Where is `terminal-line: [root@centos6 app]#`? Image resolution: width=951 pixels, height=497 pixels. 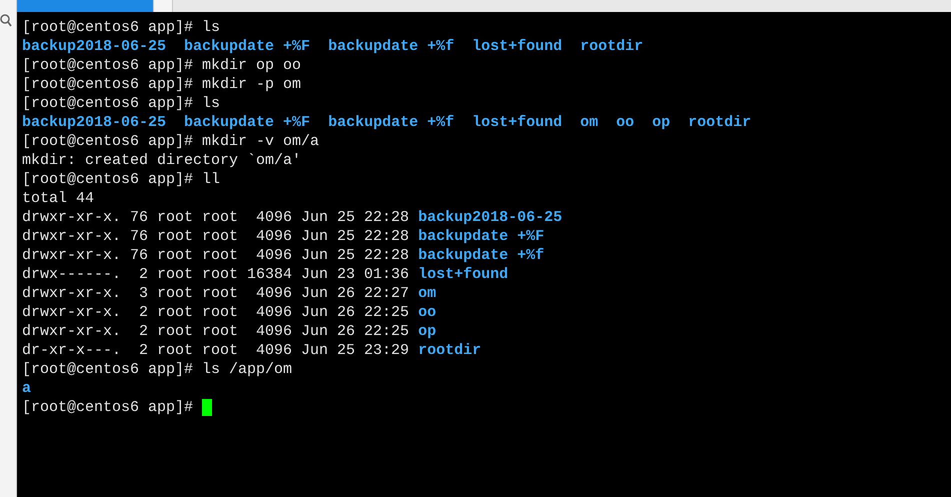 terminal-line: [root@centos6 app]# is located at coordinates (108, 407).